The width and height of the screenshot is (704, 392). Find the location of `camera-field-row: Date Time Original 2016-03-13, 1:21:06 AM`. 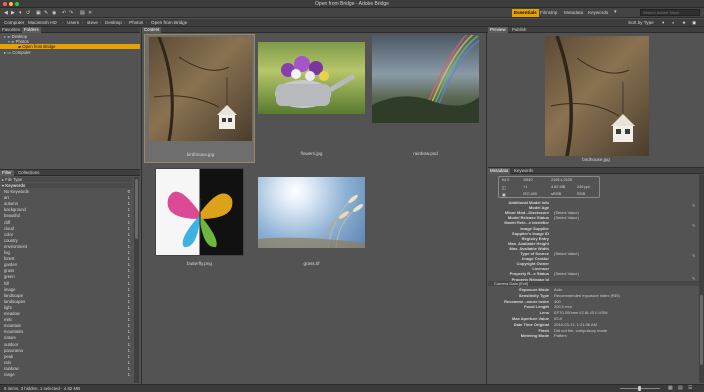

camera-field-row: Date Time Original 2016-03-13, 1:21:06 AM is located at coordinates (594, 324).